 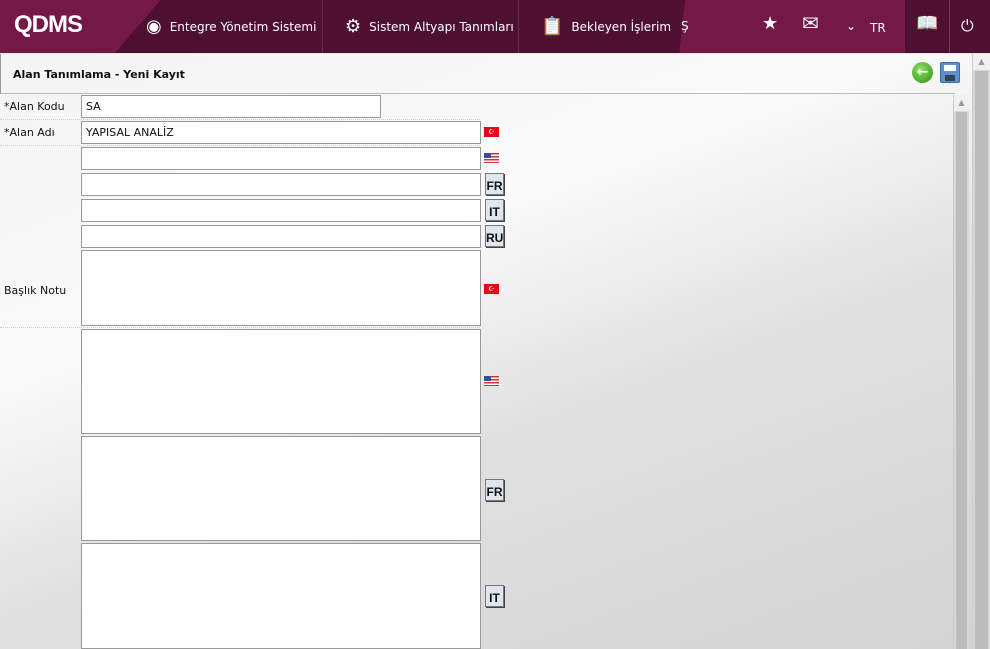 What do you see at coordinates (281, 132) in the screenshot?
I see `alan-adi-tr-input: YAPISAL ANALİZ` at bounding box center [281, 132].